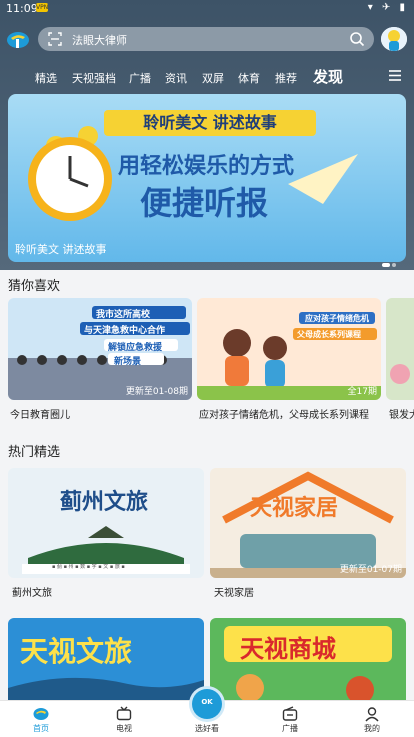 The width and height of the screenshot is (414, 737). What do you see at coordinates (372, 714) in the screenshot?
I see `user-icon` at bounding box center [372, 714].